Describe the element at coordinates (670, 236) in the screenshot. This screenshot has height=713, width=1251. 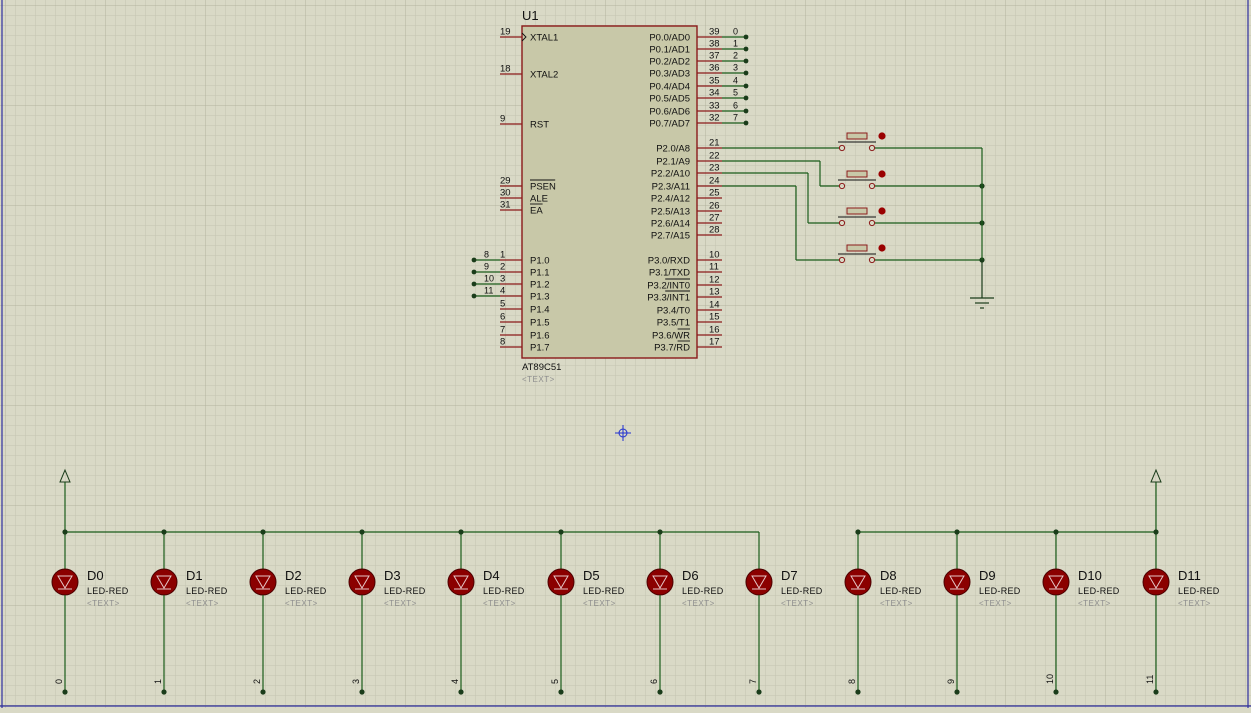
I see `pin-name: P2.7/A15` at that location.